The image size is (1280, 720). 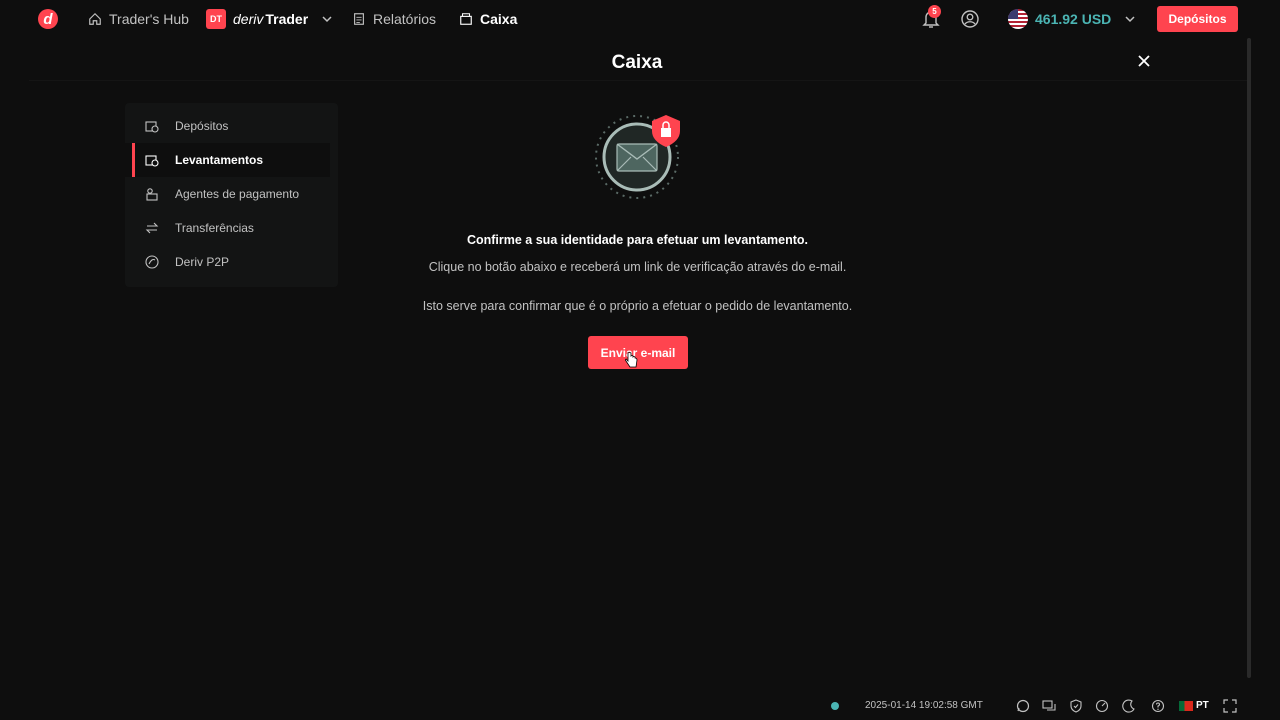 I want to click on deriv-logo: d, so click(x=48, y=19).